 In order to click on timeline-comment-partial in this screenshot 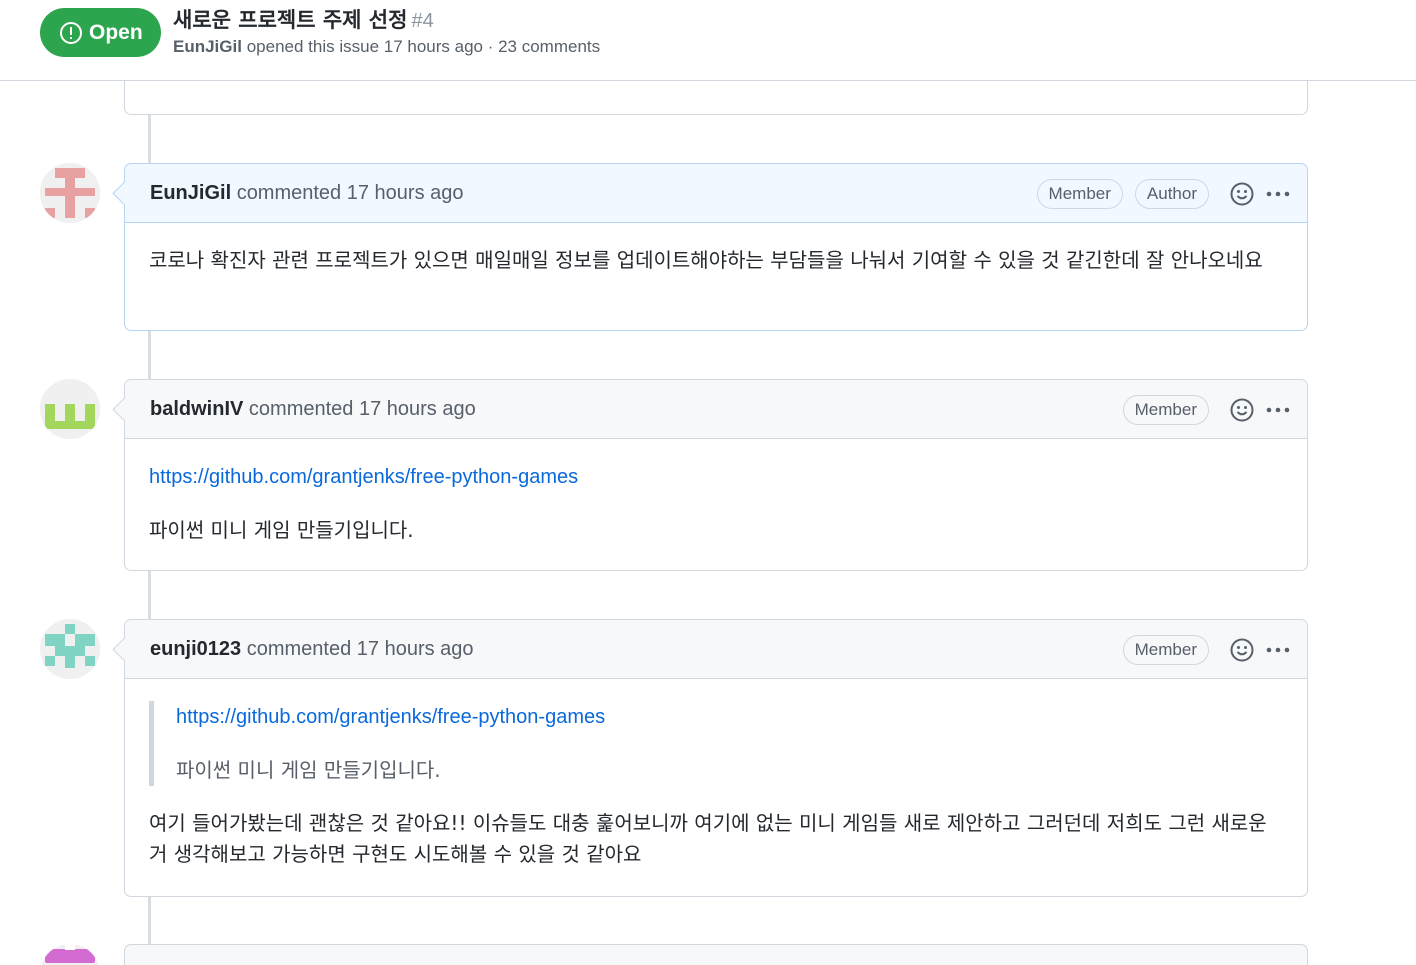, I will do `click(716, 954)`.